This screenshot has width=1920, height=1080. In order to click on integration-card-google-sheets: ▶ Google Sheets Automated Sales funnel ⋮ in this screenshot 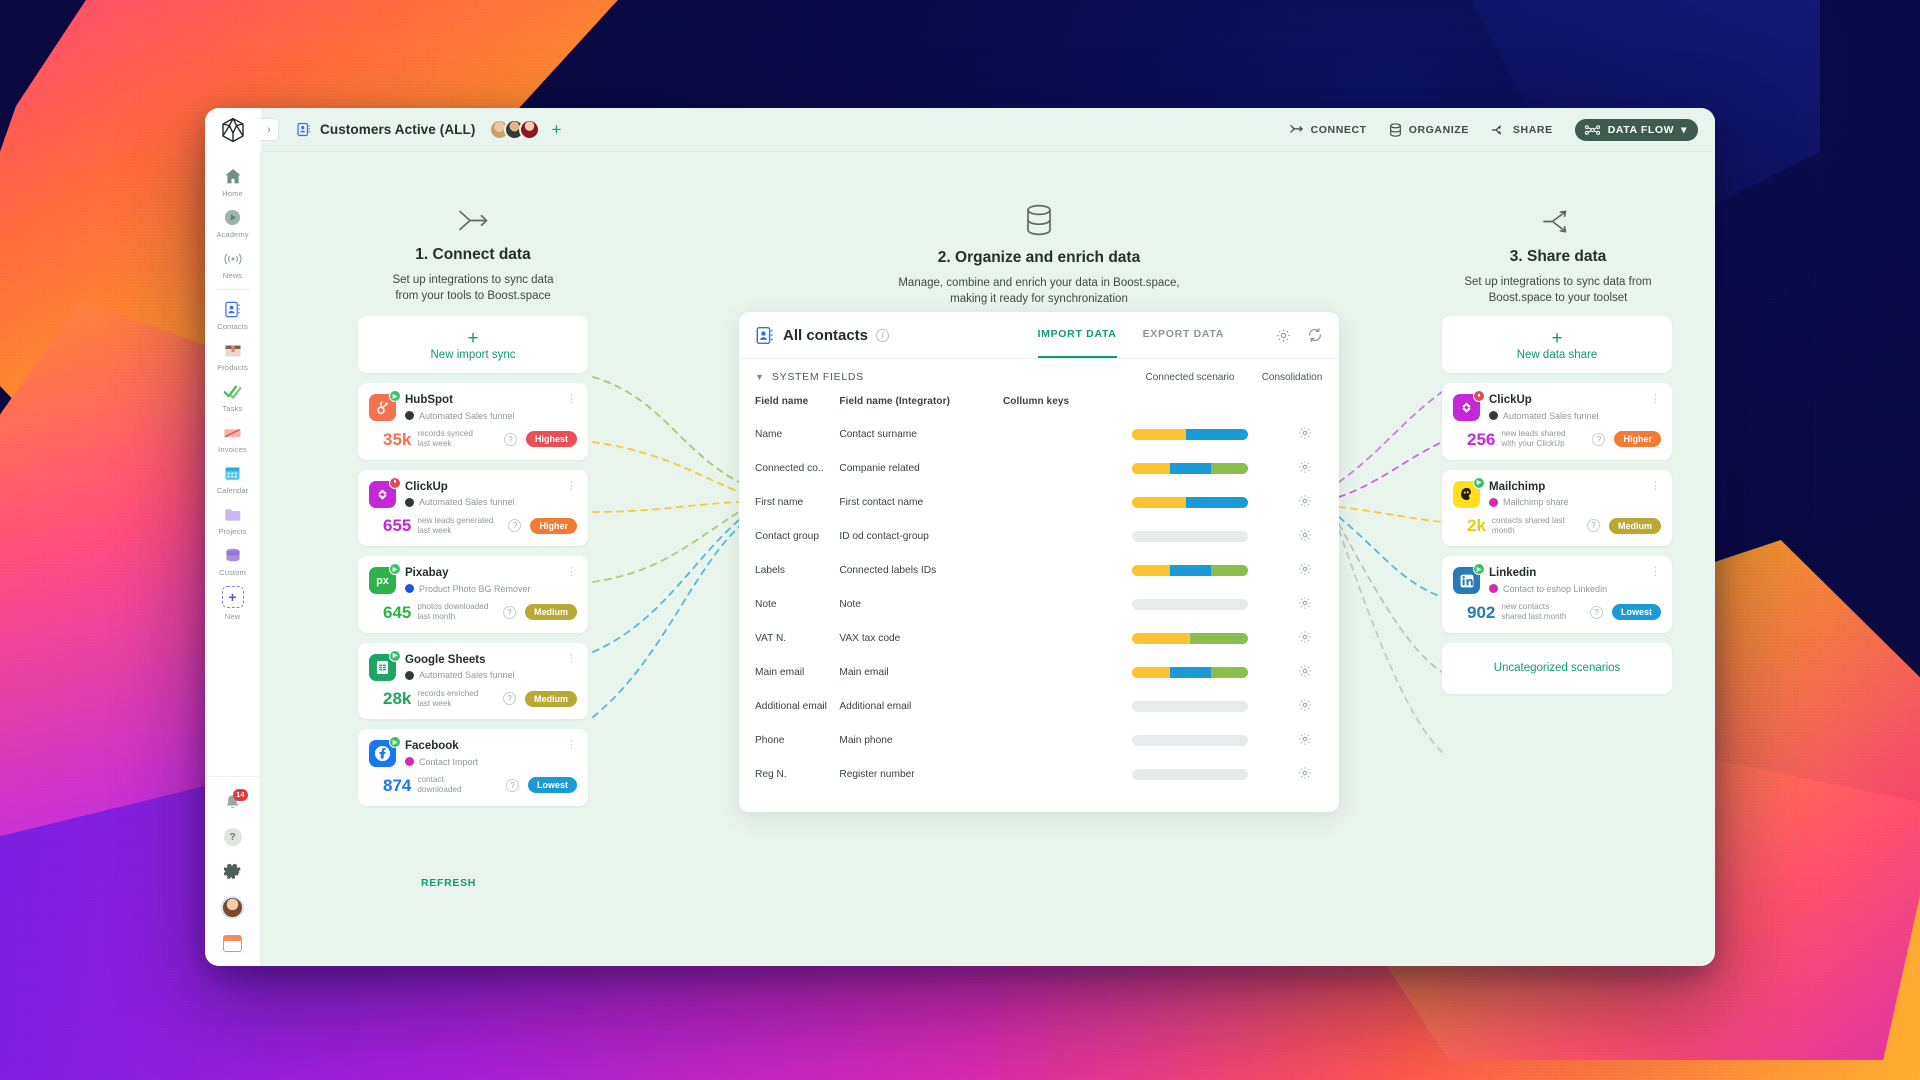, I will do `click(473, 680)`.